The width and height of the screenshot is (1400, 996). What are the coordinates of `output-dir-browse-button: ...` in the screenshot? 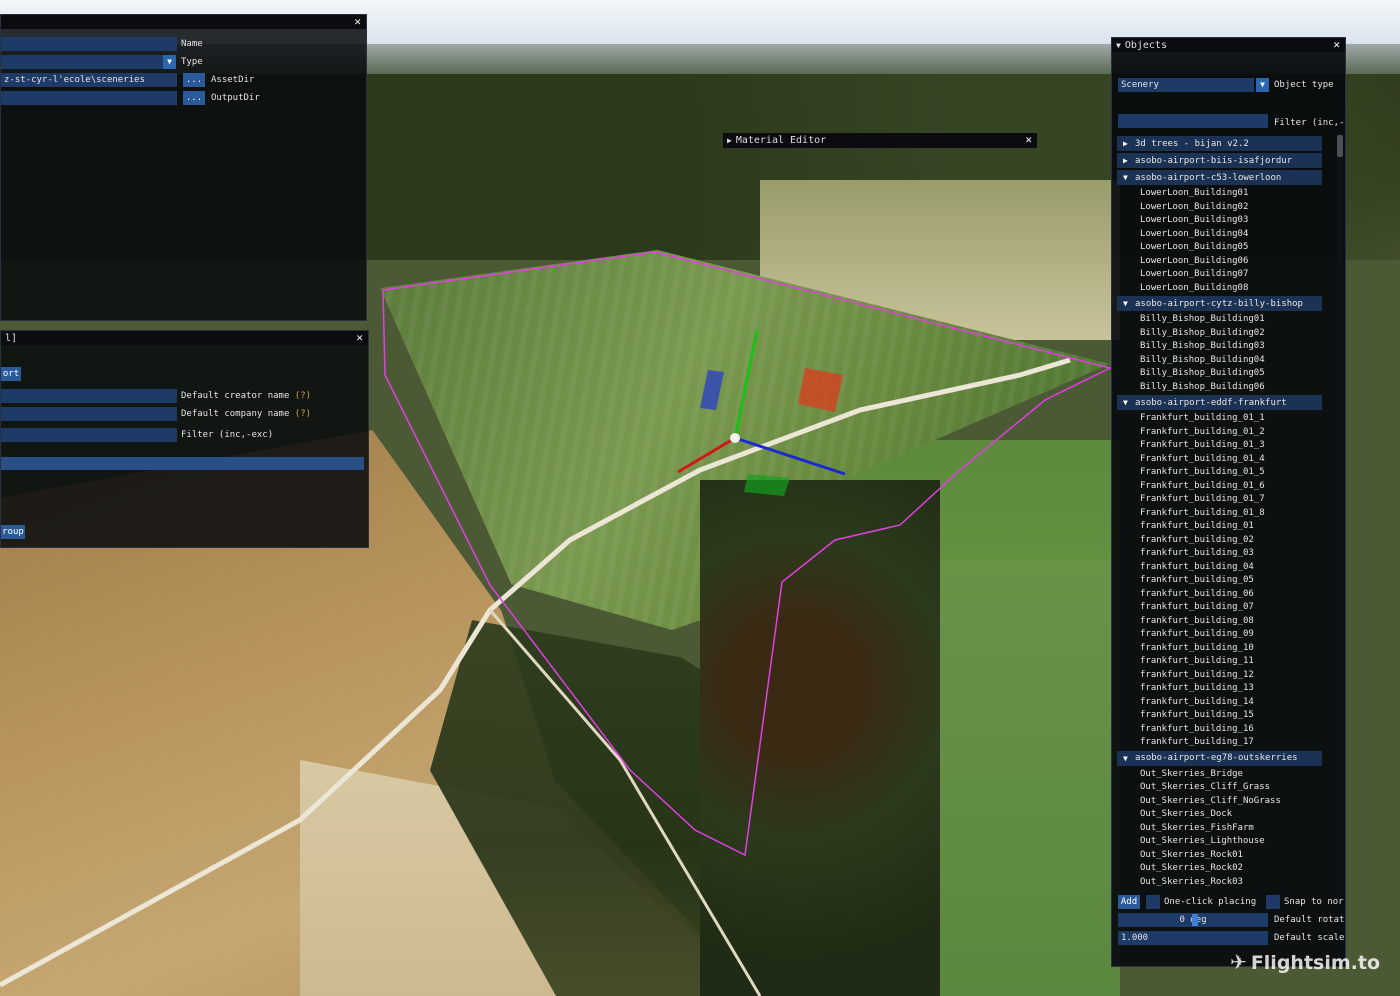 It's located at (194, 98).